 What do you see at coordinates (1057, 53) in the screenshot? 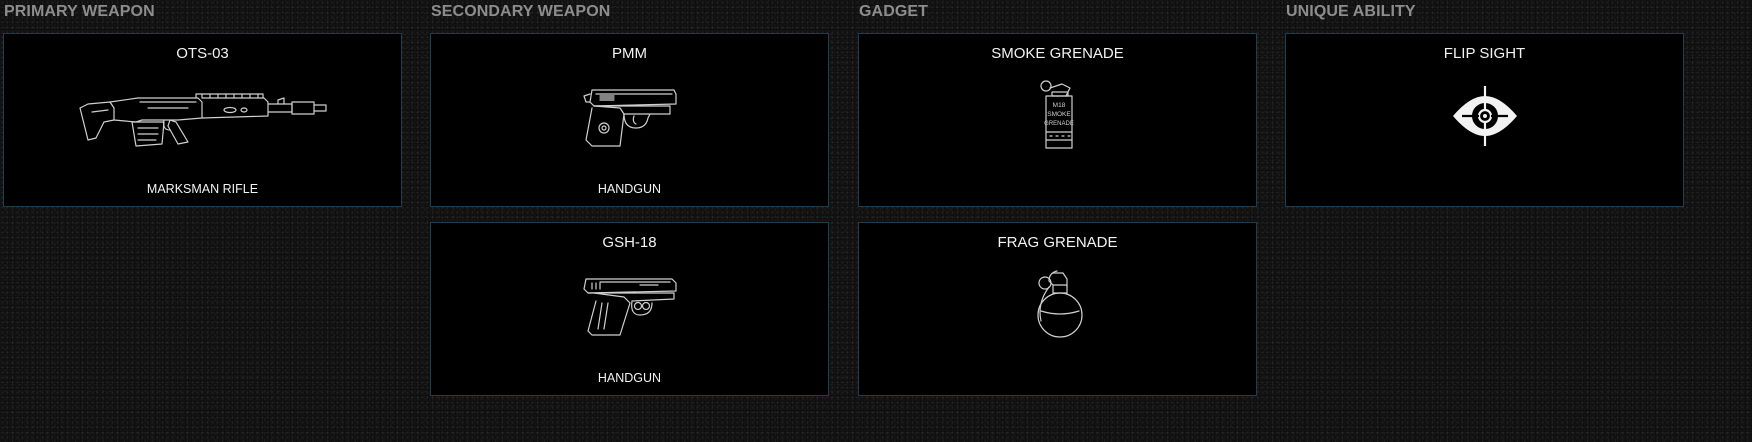
I see `gadget-name: SMOKE GRENADE` at bounding box center [1057, 53].